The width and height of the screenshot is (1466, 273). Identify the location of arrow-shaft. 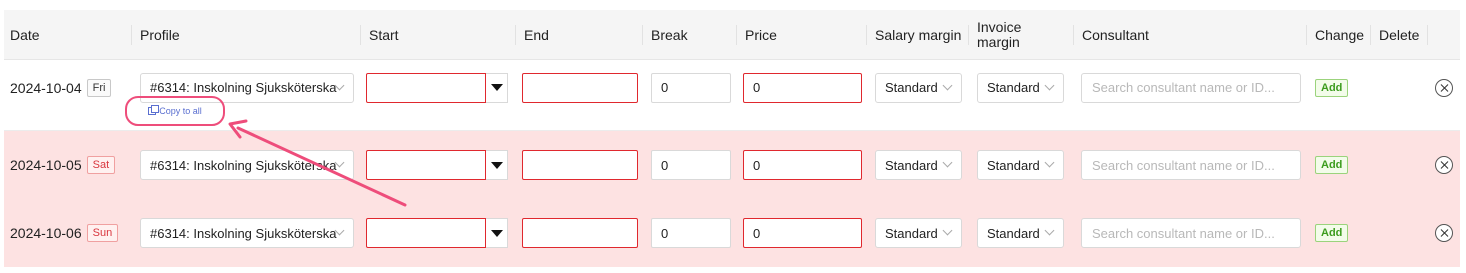
(321, 166).